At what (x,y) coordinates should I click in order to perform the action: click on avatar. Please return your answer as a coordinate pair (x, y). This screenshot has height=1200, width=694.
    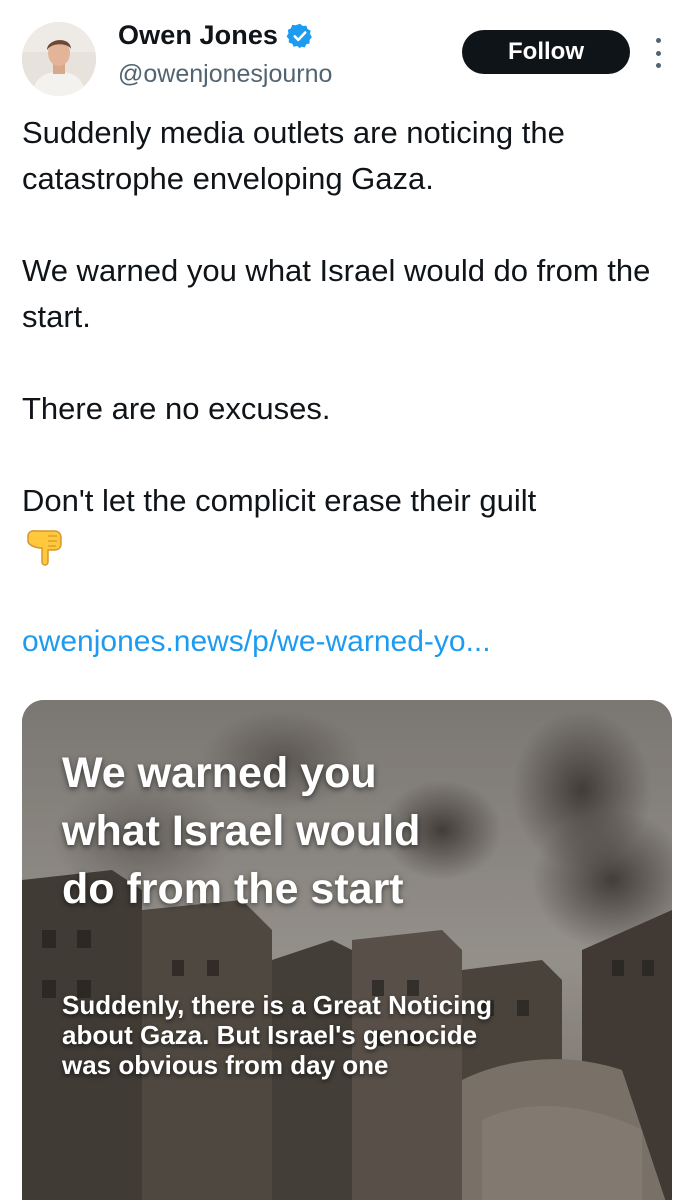
    Looking at the image, I should click on (59, 59).